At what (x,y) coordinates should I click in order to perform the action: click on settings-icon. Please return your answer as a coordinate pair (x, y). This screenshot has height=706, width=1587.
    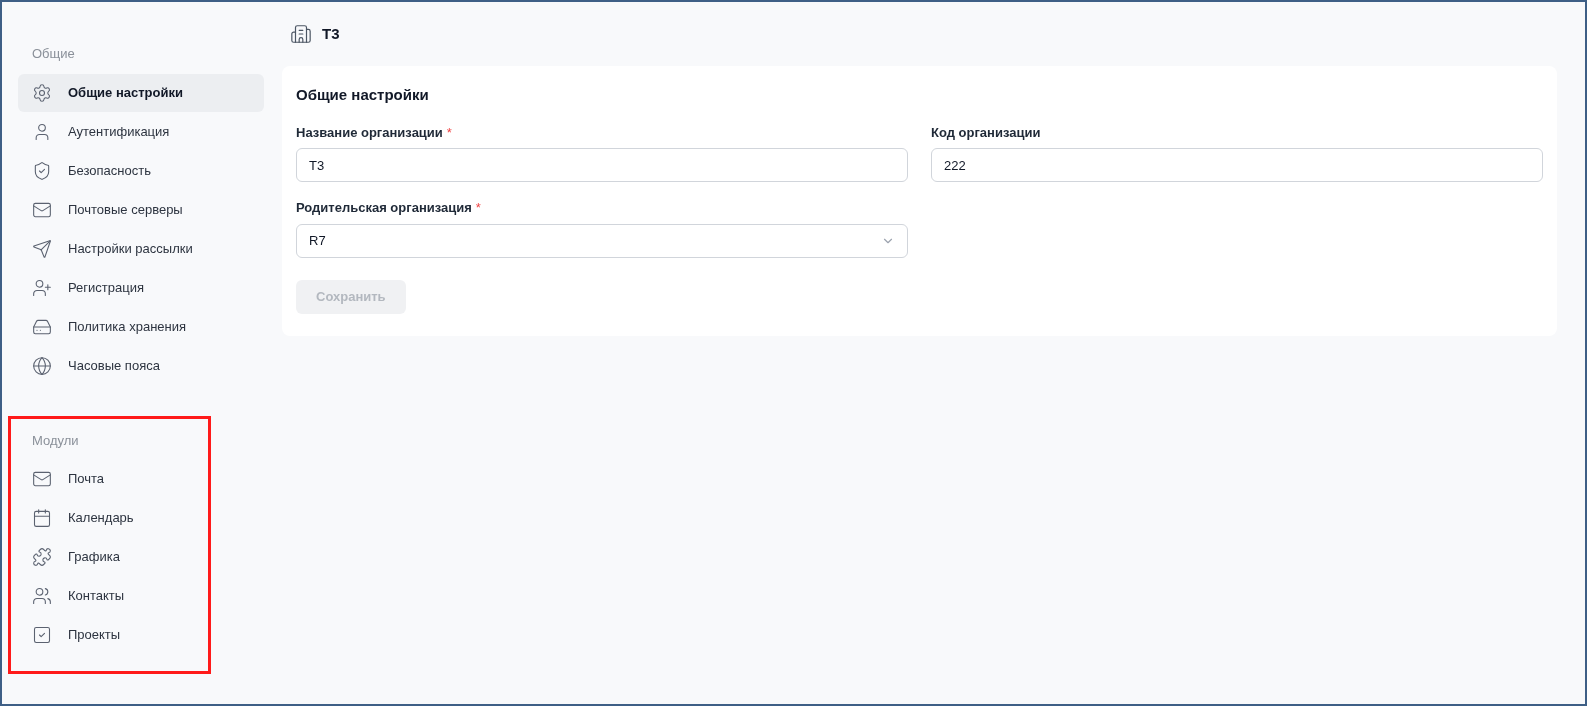
    Looking at the image, I should click on (42, 92).